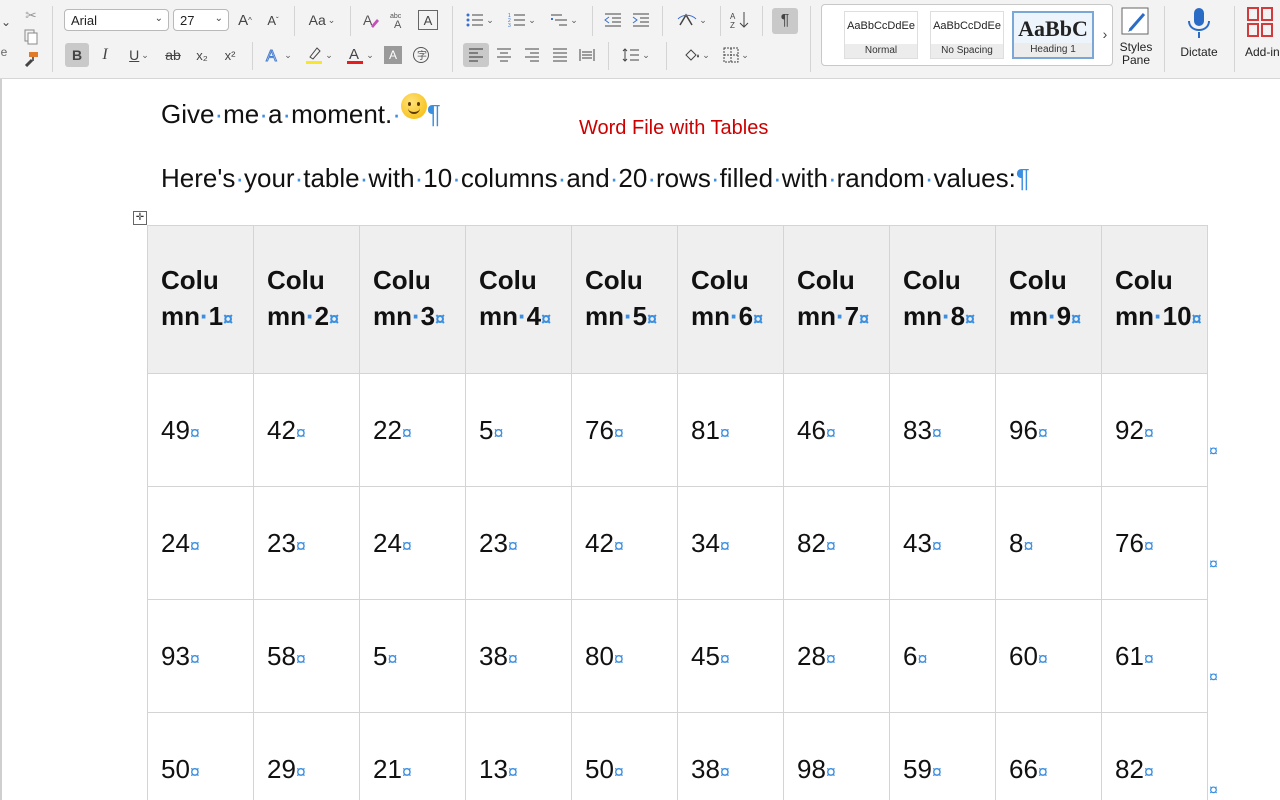 The width and height of the screenshot is (1280, 800). I want to click on paste-dropdown-chevron-icon: ⌄, so click(6, 22).